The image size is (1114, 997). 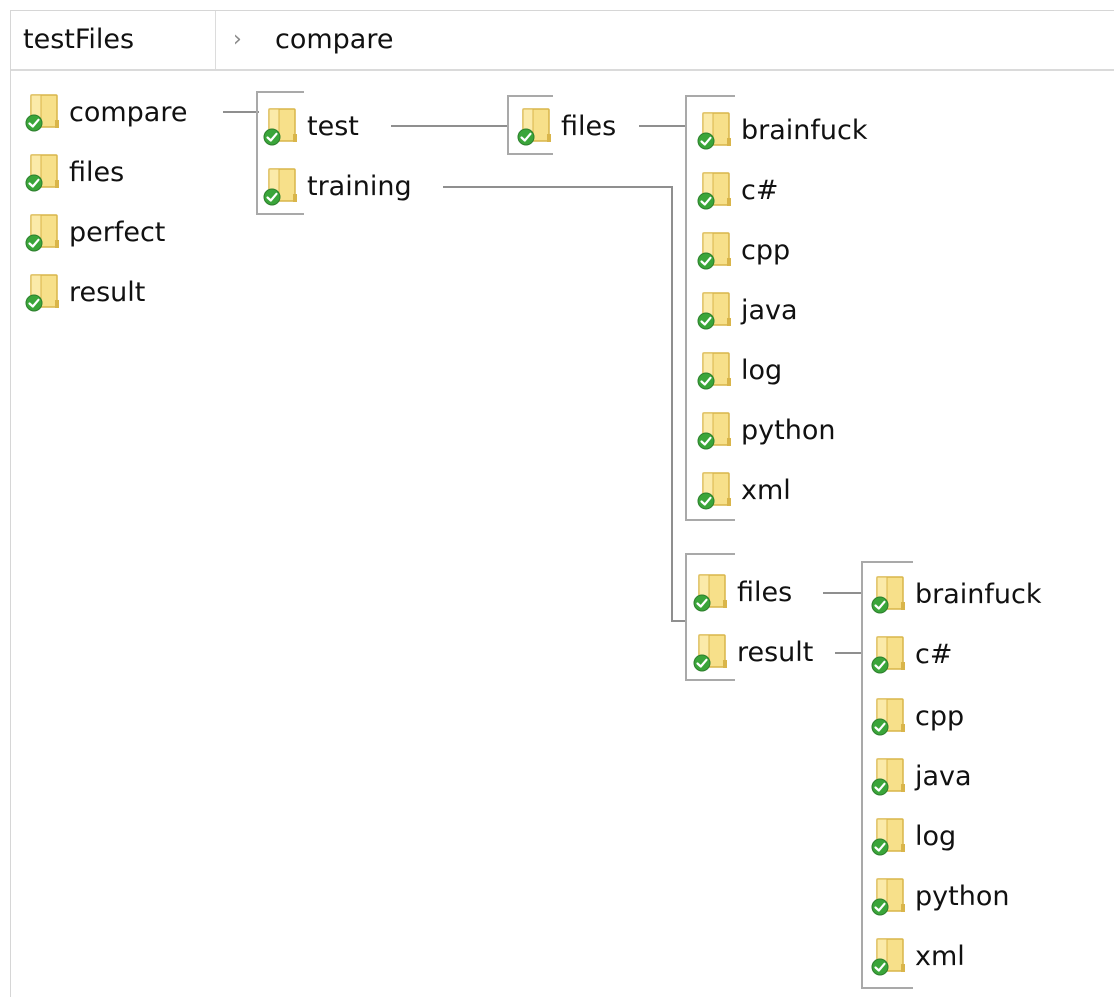 I want to click on breadcrumb-root: testFiles, so click(x=113, y=40).